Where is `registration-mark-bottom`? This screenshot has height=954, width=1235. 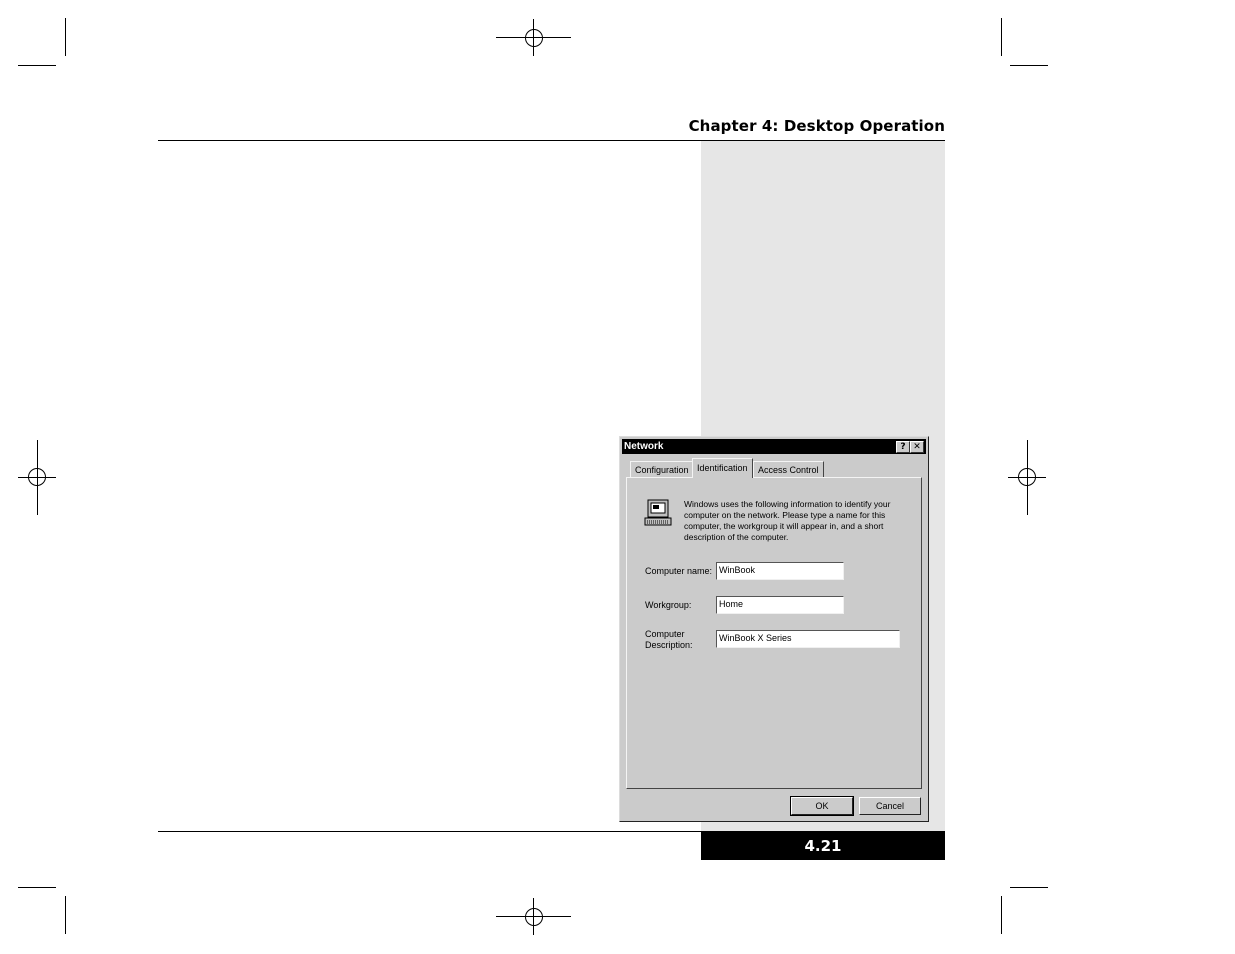
registration-mark-bottom is located at coordinates (533, 916).